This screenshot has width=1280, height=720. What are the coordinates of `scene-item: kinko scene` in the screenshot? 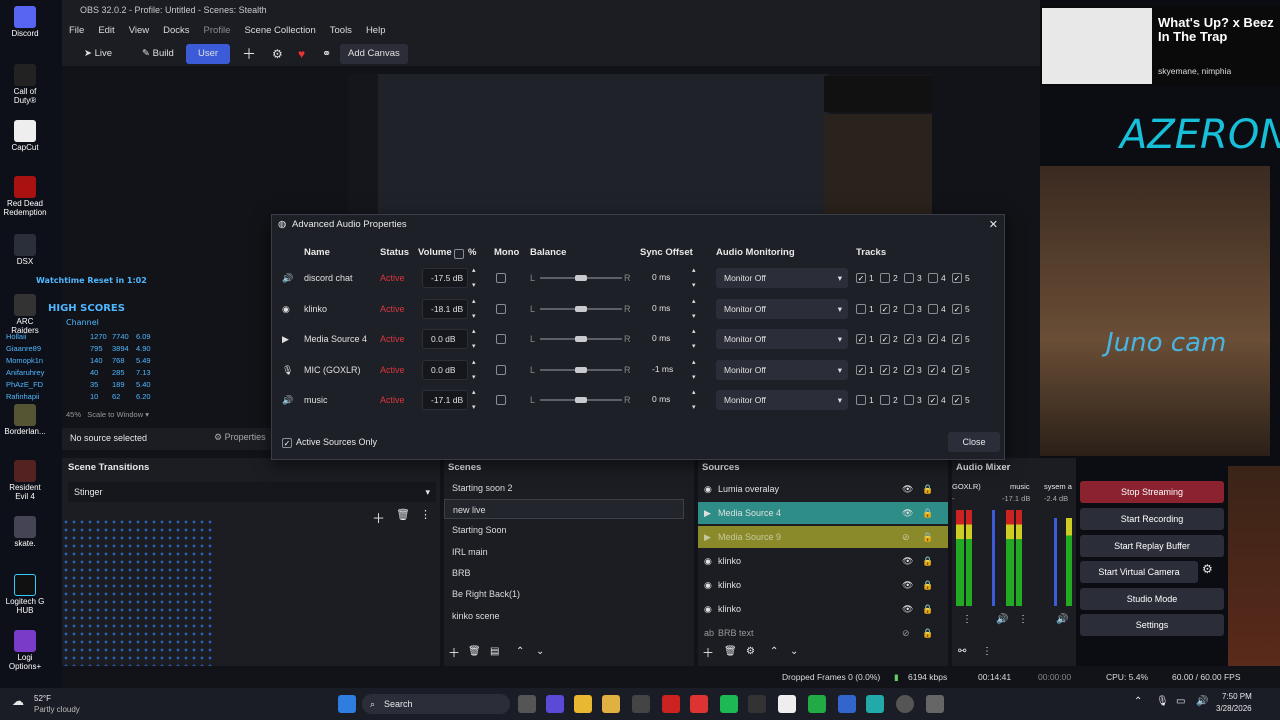 It's located at (564, 616).